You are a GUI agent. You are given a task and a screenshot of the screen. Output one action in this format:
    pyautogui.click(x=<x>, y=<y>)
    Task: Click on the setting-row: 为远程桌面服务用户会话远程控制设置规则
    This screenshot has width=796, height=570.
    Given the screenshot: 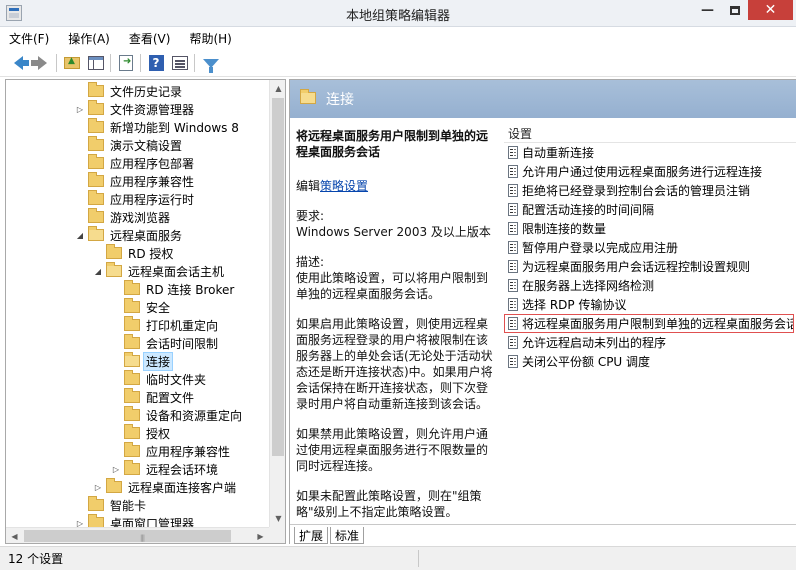 What is the action you would take?
    pyautogui.click(x=649, y=266)
    